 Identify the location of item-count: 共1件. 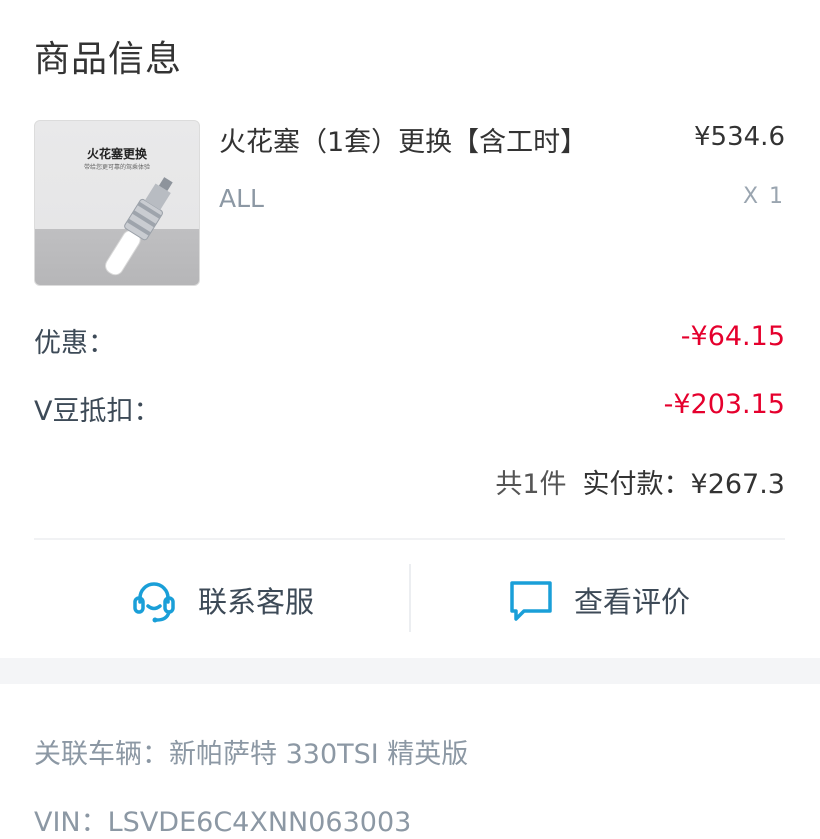
(531, 484).